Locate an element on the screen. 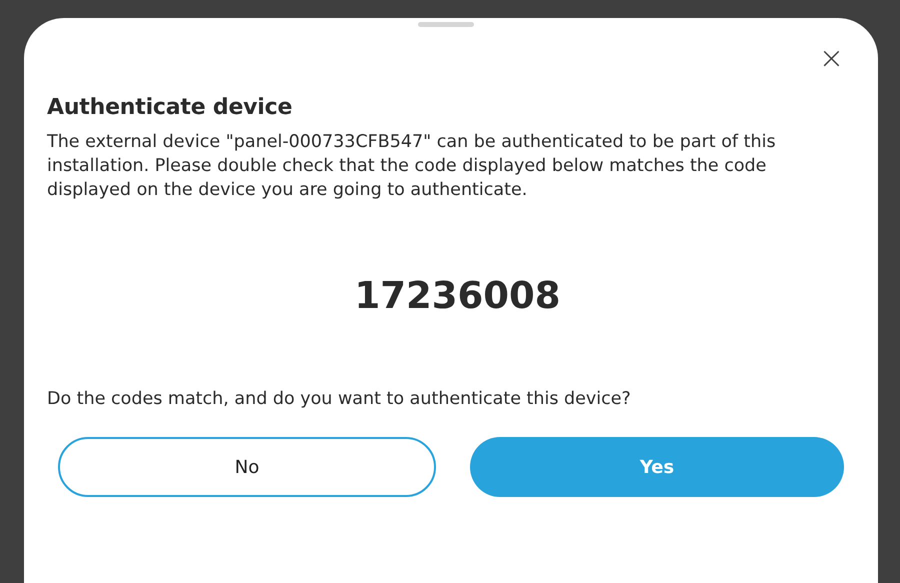 Image resolution: width=900 pixels, height=583 pixels. close-button: × is located at coordinates (831, 59).